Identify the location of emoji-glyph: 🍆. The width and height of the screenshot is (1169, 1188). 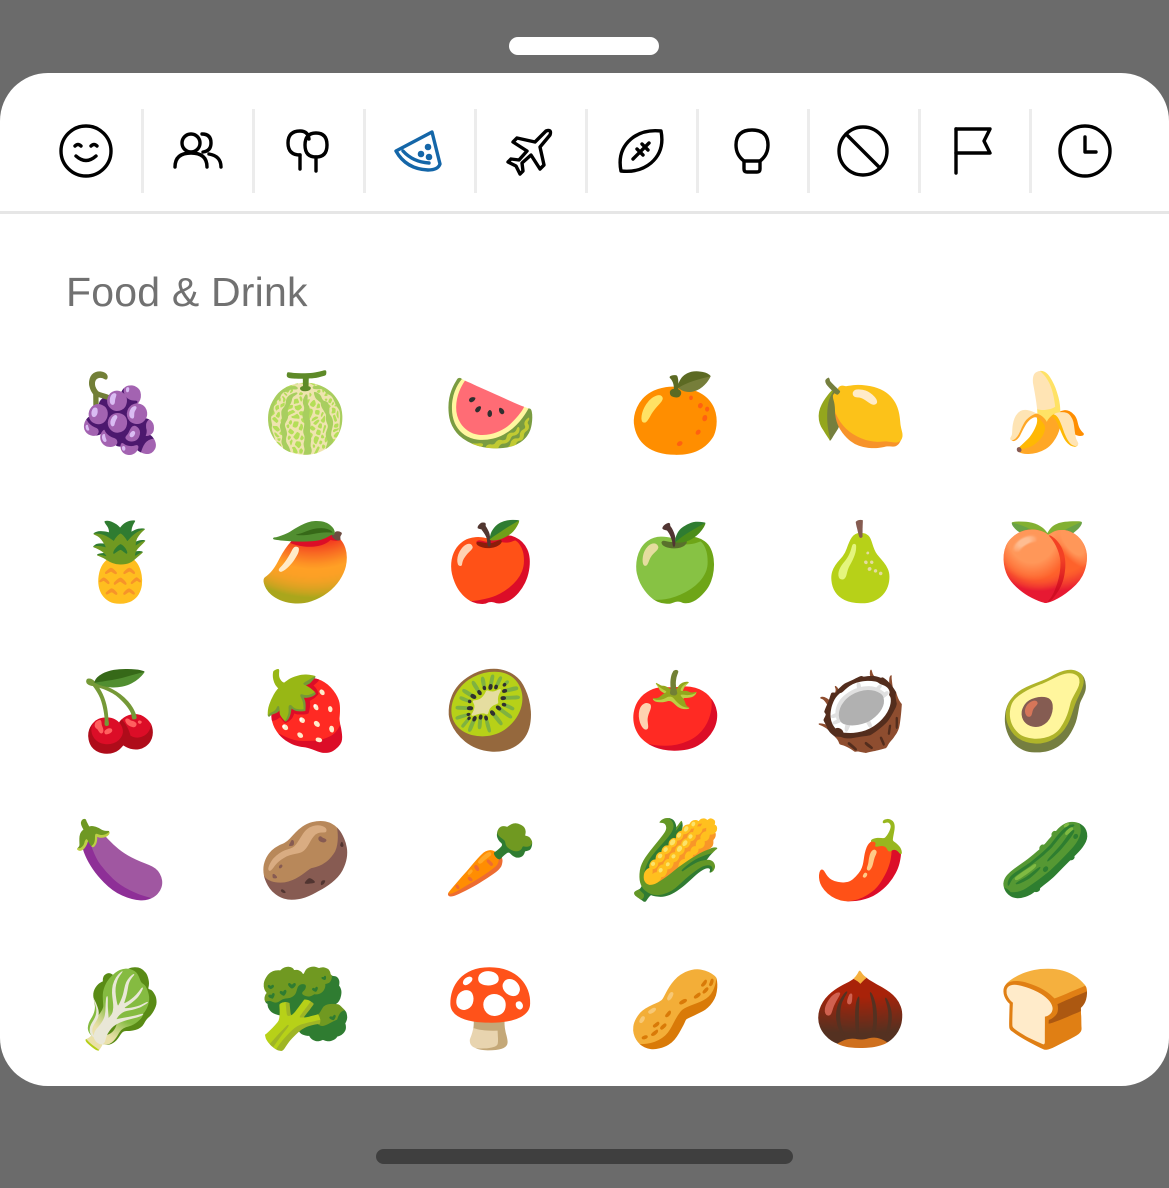
(120, 859).